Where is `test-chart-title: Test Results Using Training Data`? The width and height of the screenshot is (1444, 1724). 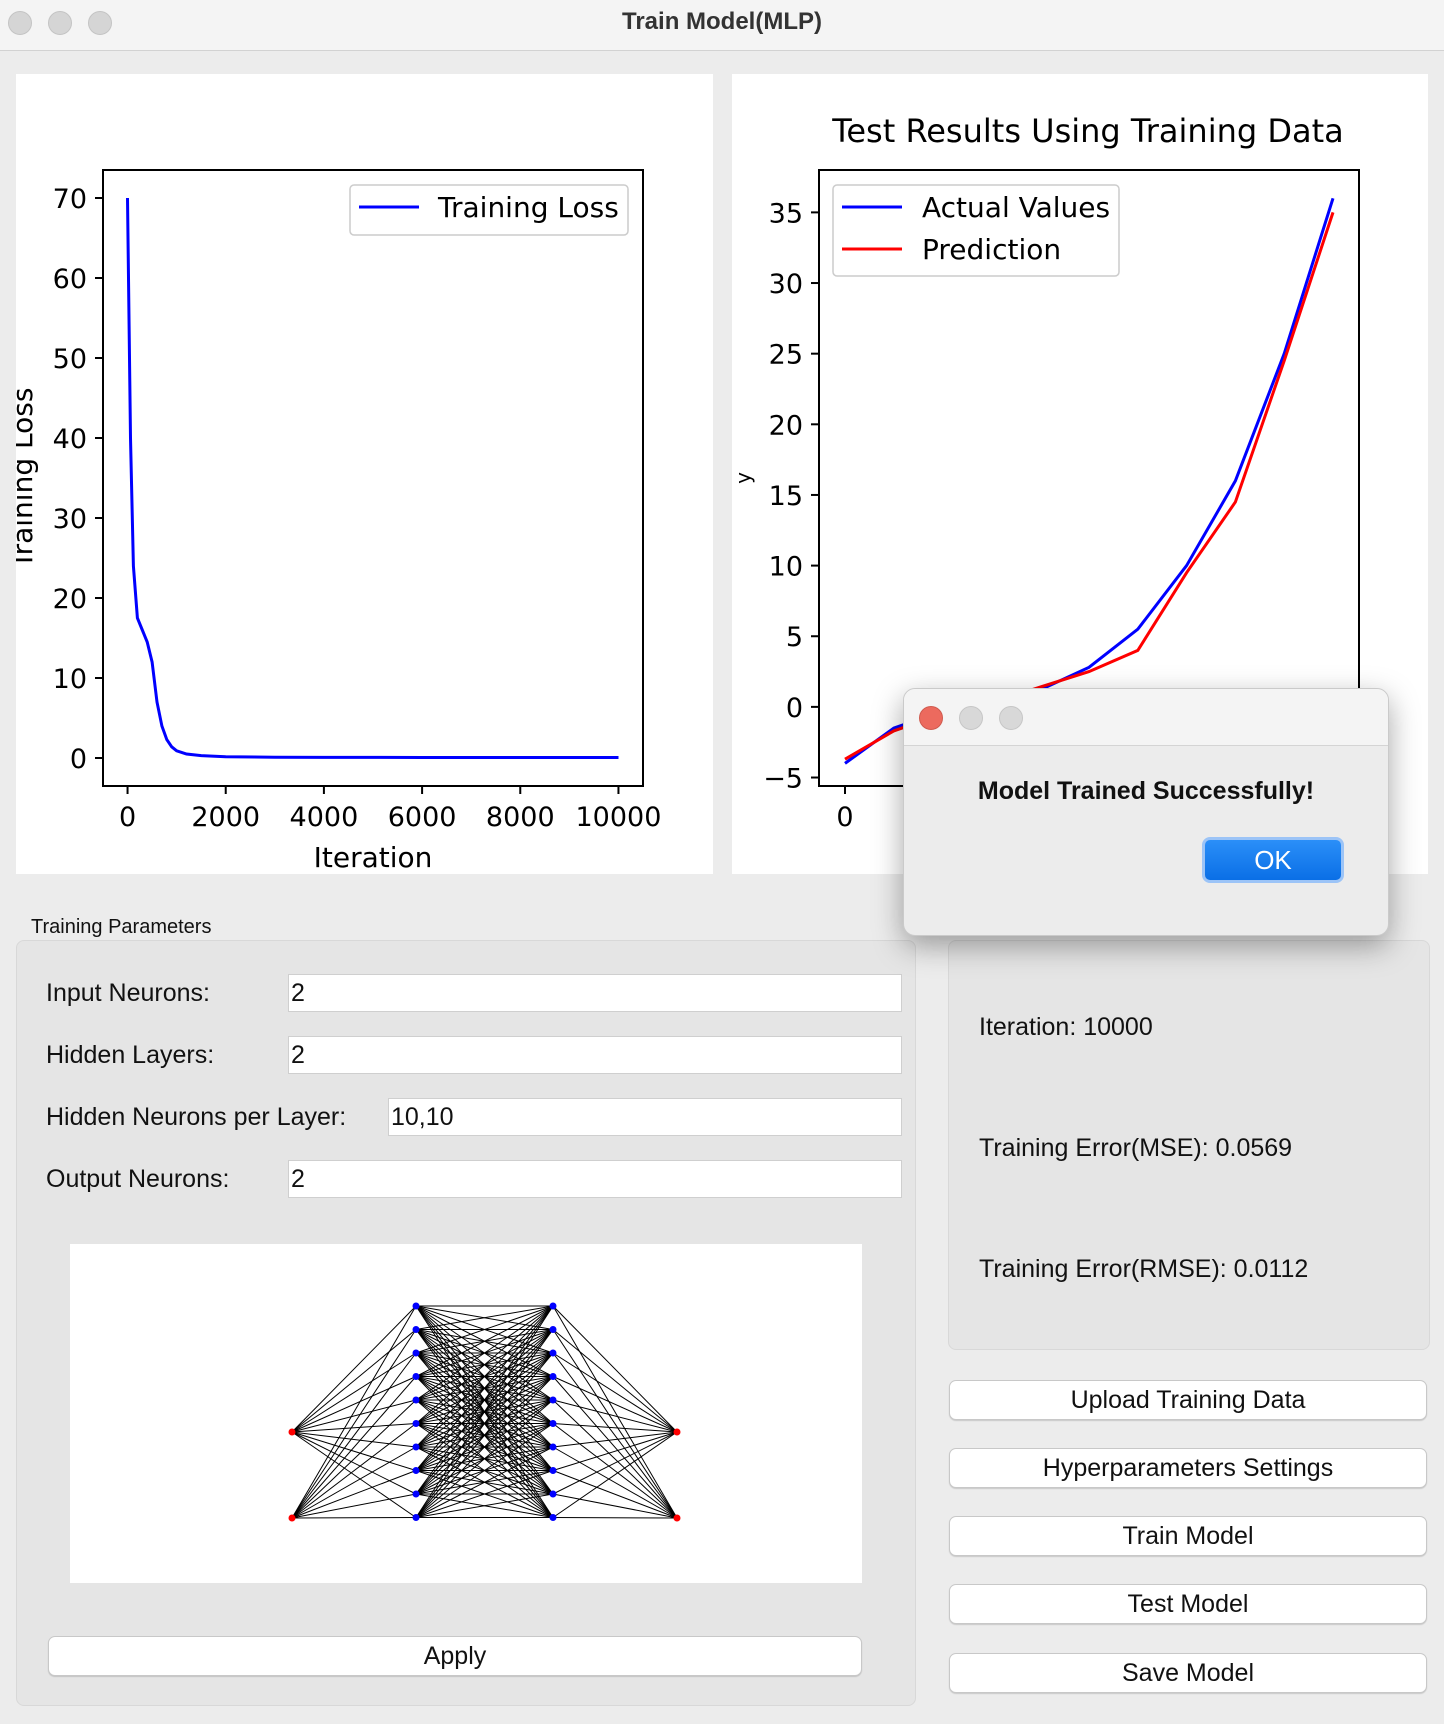 test-chart-title: Test Results Using Training Data is located at coordinates (1087, 131).